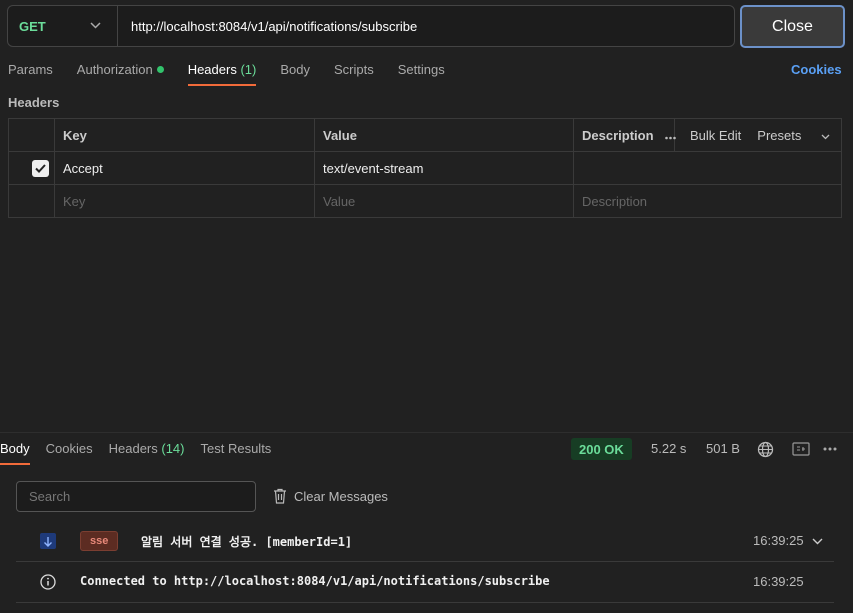 The width and height of the screenshot is (853, 613). I want to click on tab-test-results: Test Results, so click(236, 453).